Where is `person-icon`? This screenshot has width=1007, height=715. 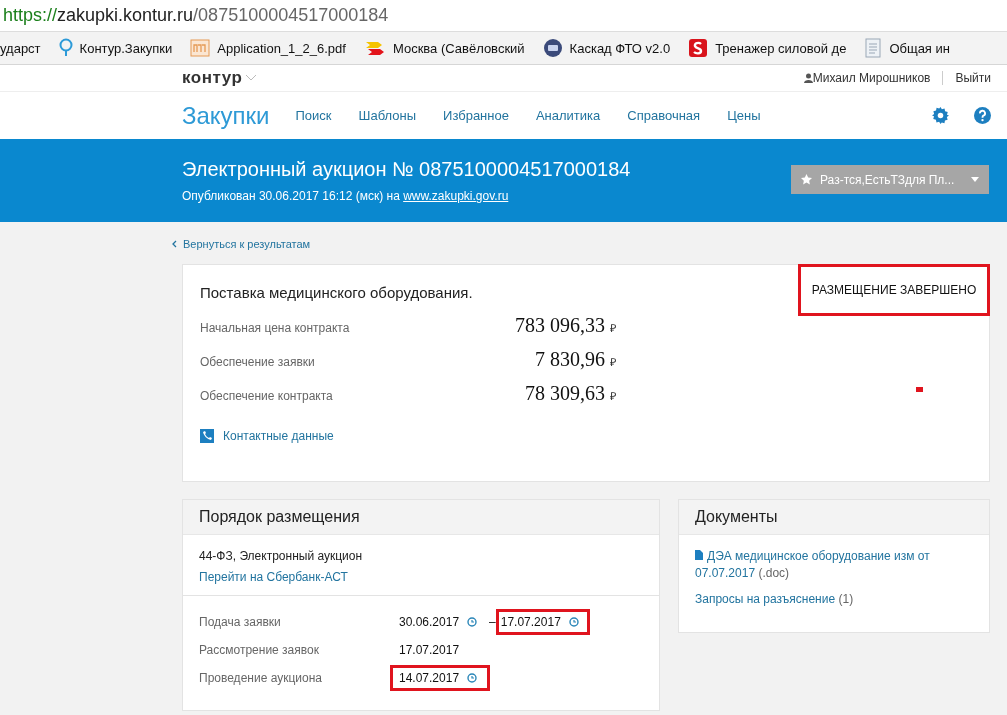
person-icon is located at coordinates (808, 78).